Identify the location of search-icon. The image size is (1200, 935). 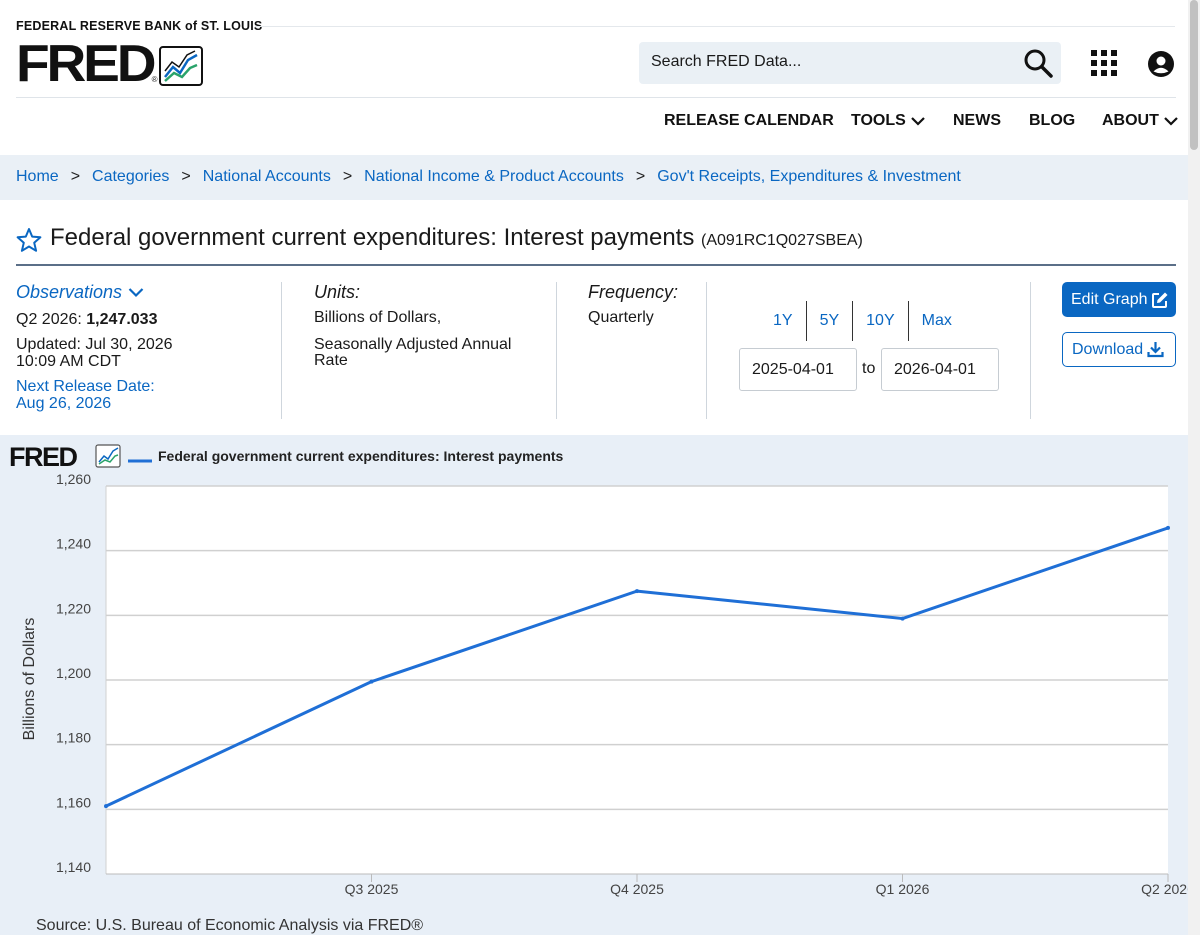
(1038, 63).